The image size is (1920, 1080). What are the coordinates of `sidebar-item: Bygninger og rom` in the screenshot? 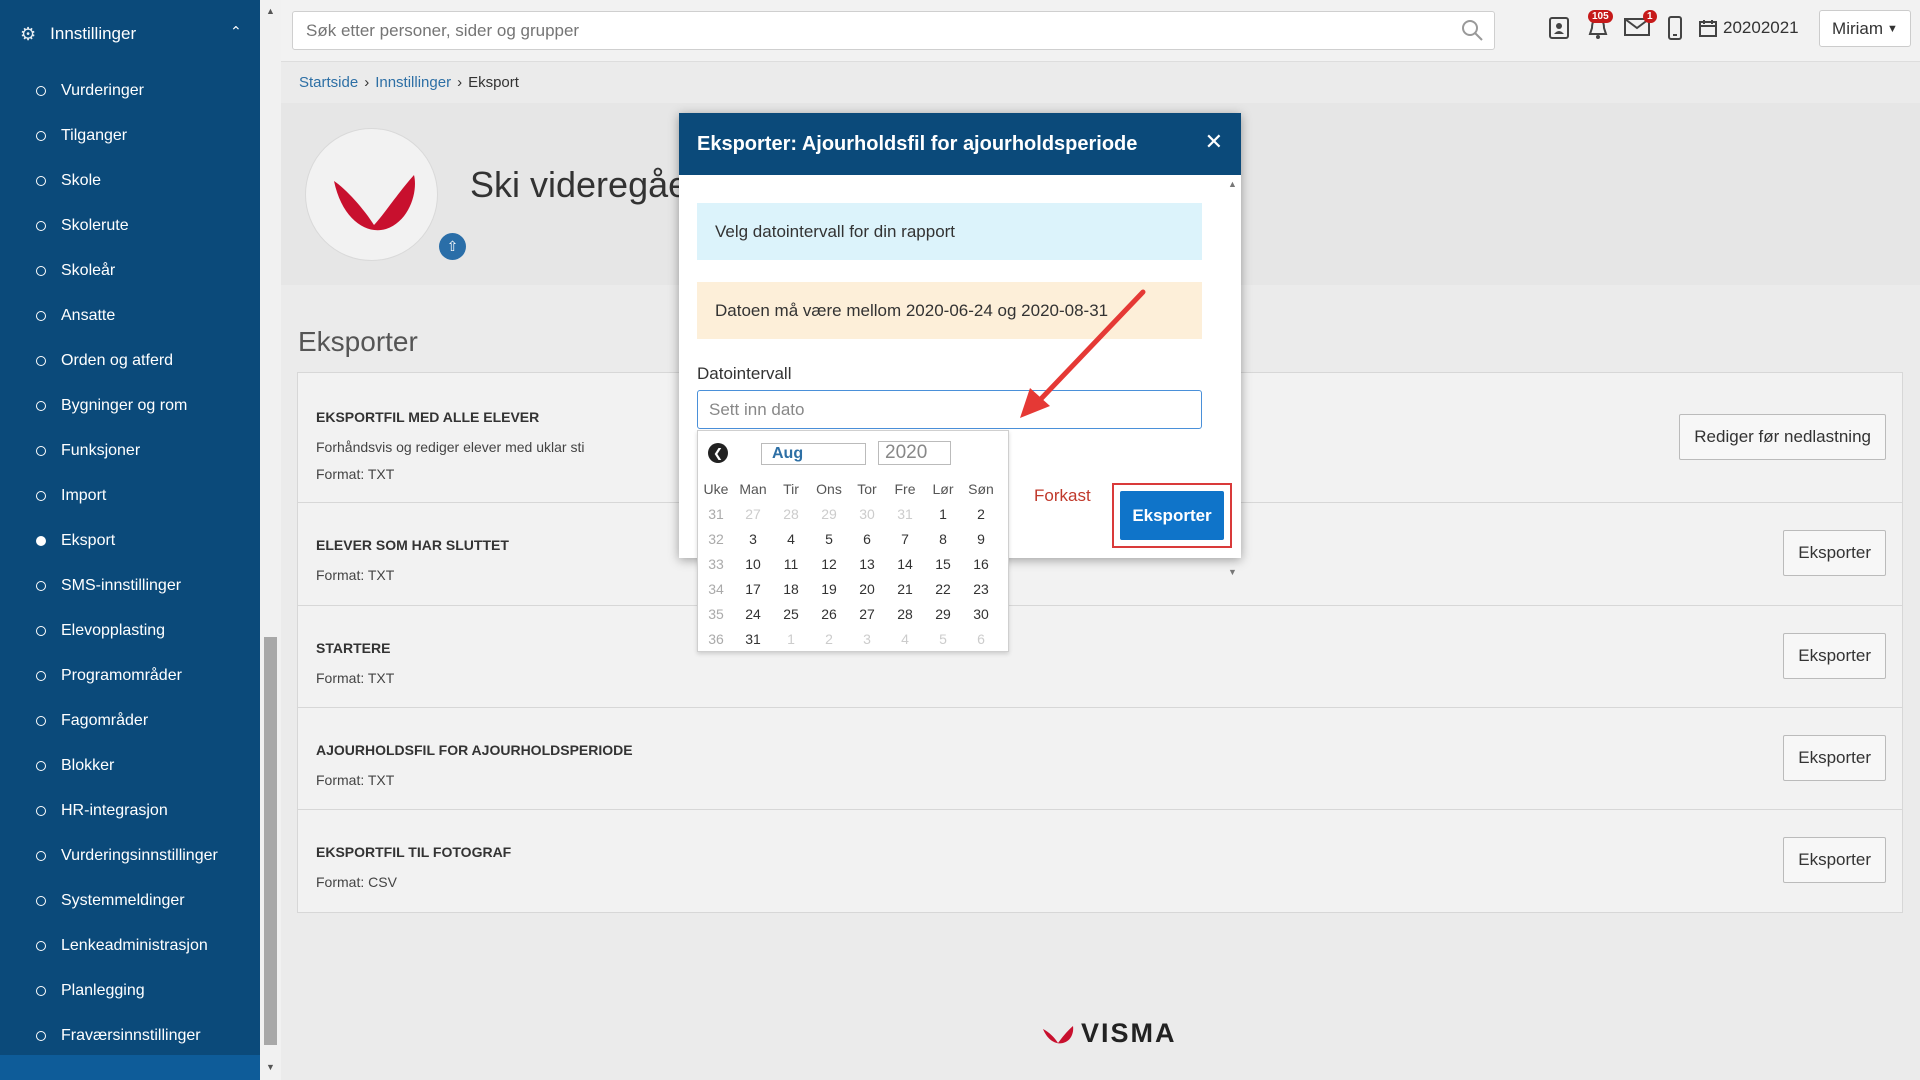 It's located at (130, 405).